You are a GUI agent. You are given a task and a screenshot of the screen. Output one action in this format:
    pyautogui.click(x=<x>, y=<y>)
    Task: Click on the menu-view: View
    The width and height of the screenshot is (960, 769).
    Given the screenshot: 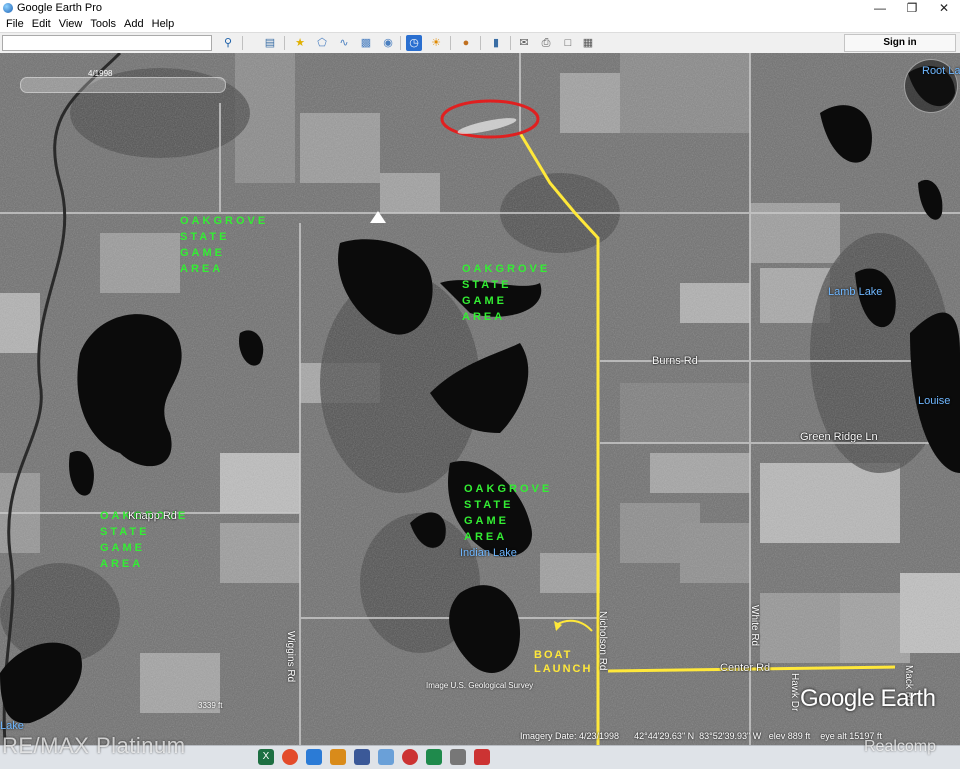 What is the action you would take?
    pyautogui.click(x=71, y=24)
    